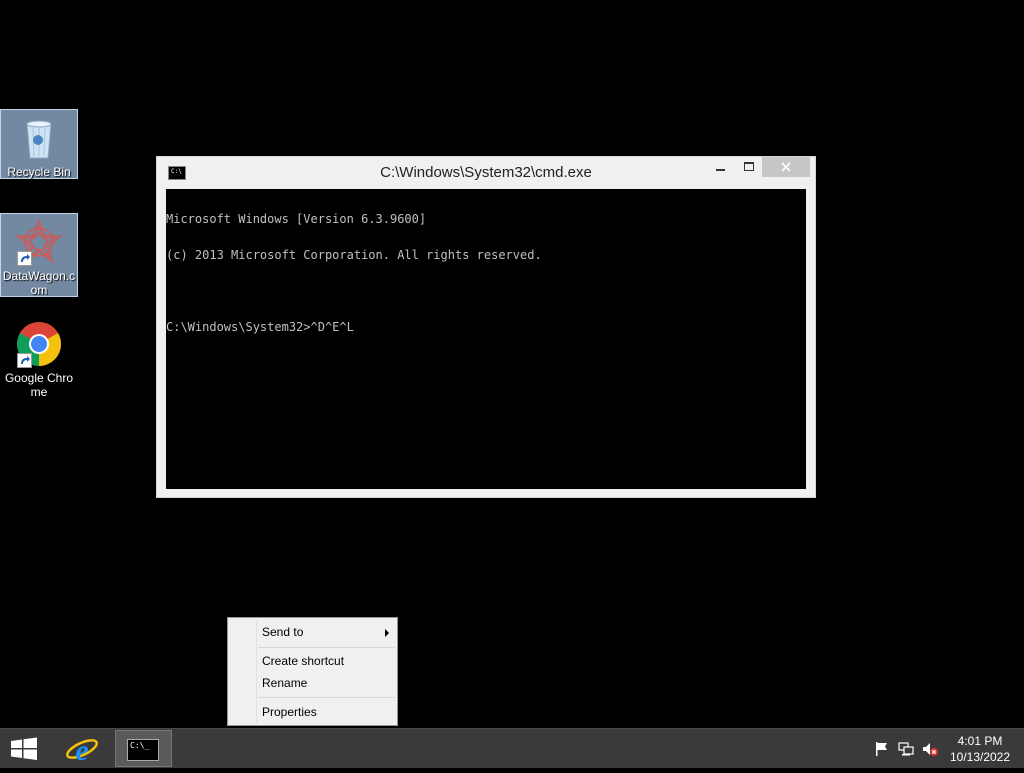 The image size is (1024, 773). I want to click on start-button, so click(24, 749).